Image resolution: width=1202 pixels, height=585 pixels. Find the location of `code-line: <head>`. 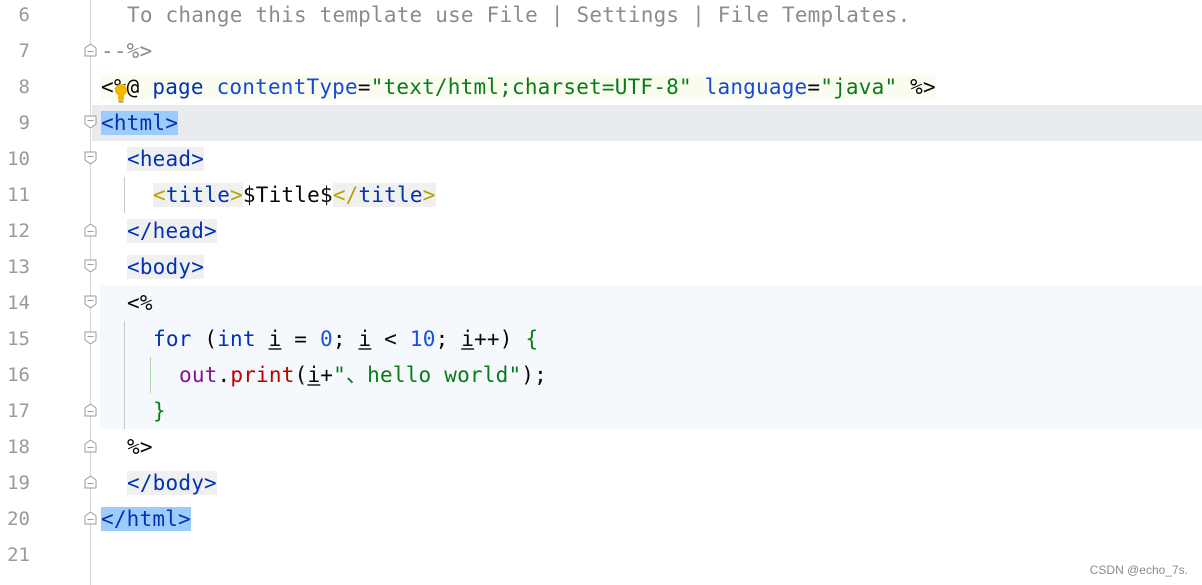

code-line: <head> is located at coordinates (166, 159).